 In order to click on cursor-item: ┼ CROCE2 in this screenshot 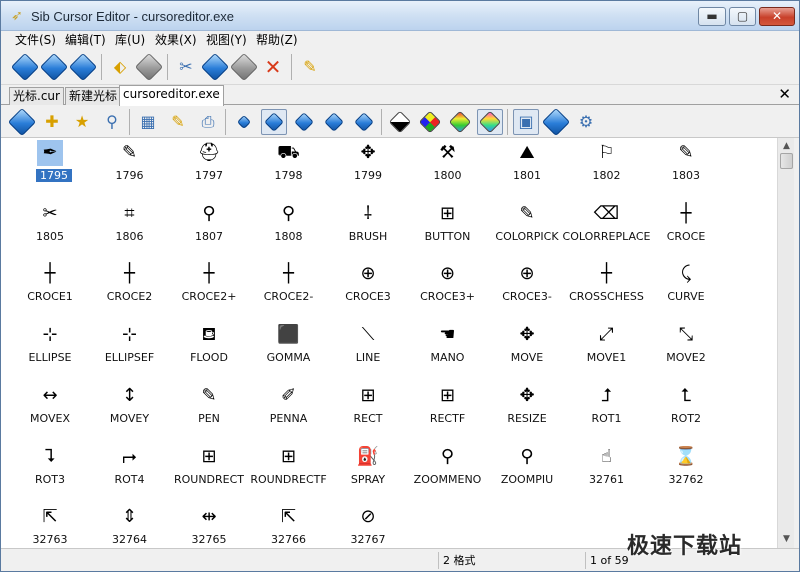, I will do `click(130, 289)`.